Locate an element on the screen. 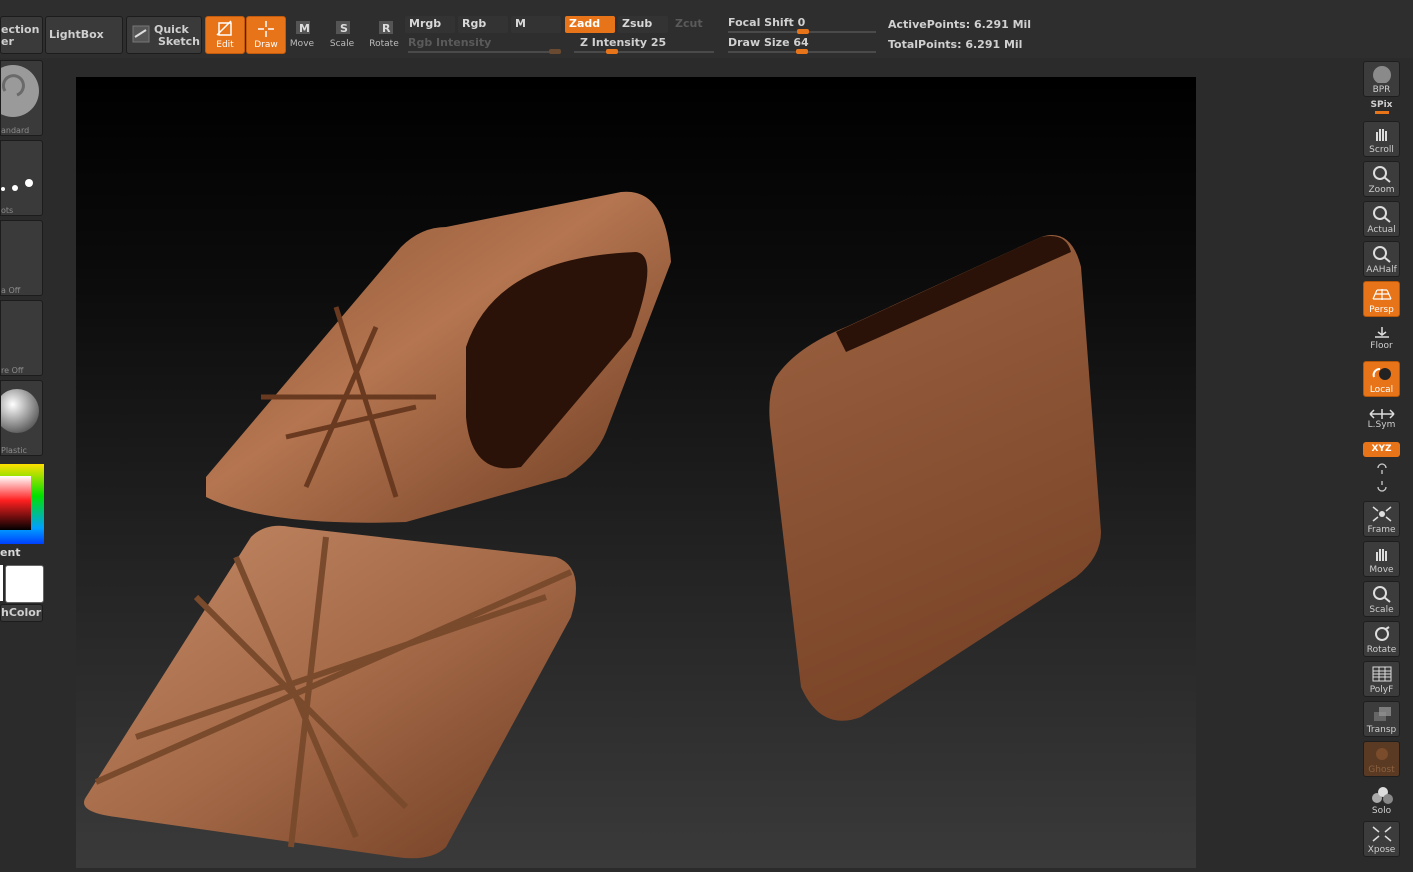  rotate-y-icon is located at coordinates (1381, 468).